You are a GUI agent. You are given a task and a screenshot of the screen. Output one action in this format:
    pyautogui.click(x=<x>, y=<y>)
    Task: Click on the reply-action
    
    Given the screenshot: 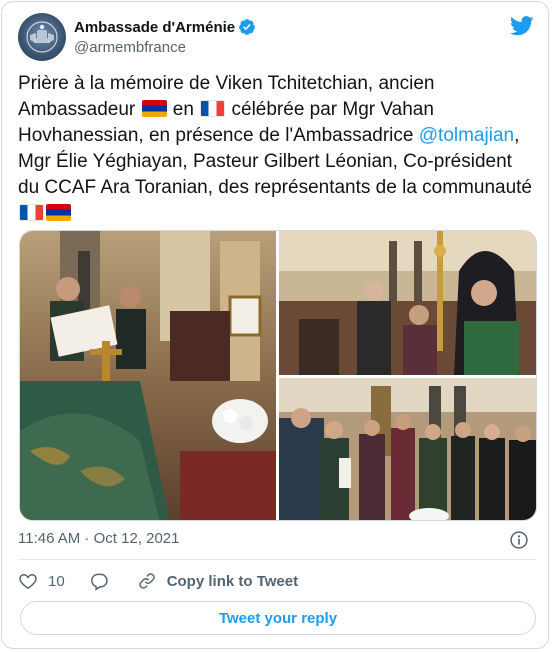 What is the action you would take?
    pyautogui.click(x=99, y=581)
    